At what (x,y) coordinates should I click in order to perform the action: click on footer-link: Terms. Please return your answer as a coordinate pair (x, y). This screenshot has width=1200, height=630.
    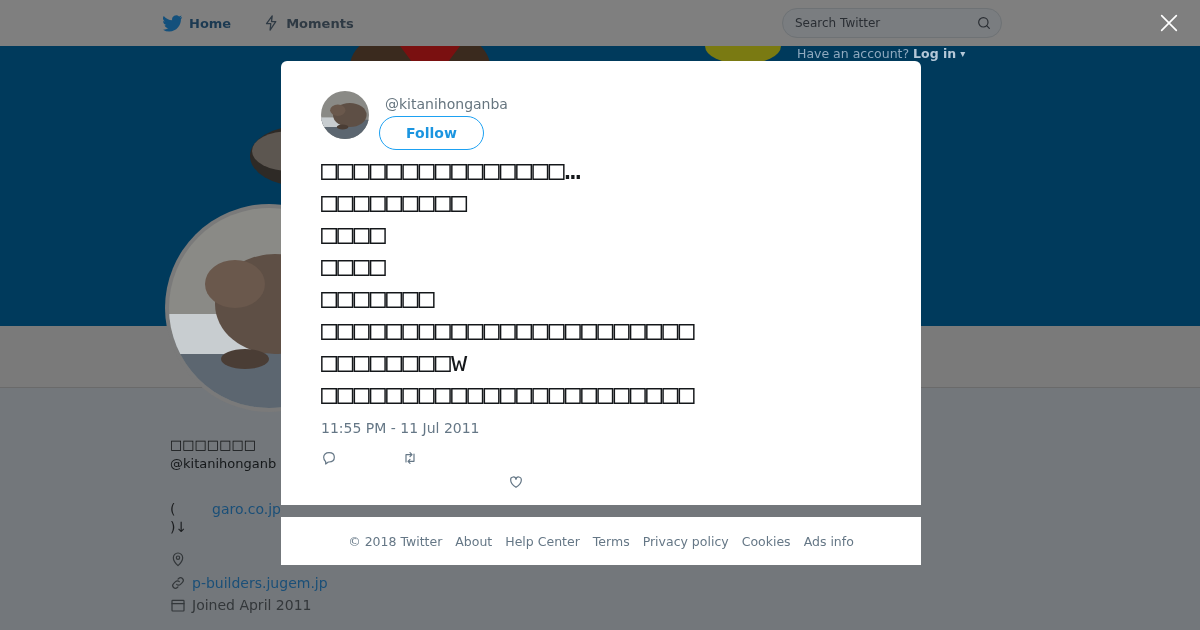
    Looking at the image, I should click on (611, 541).